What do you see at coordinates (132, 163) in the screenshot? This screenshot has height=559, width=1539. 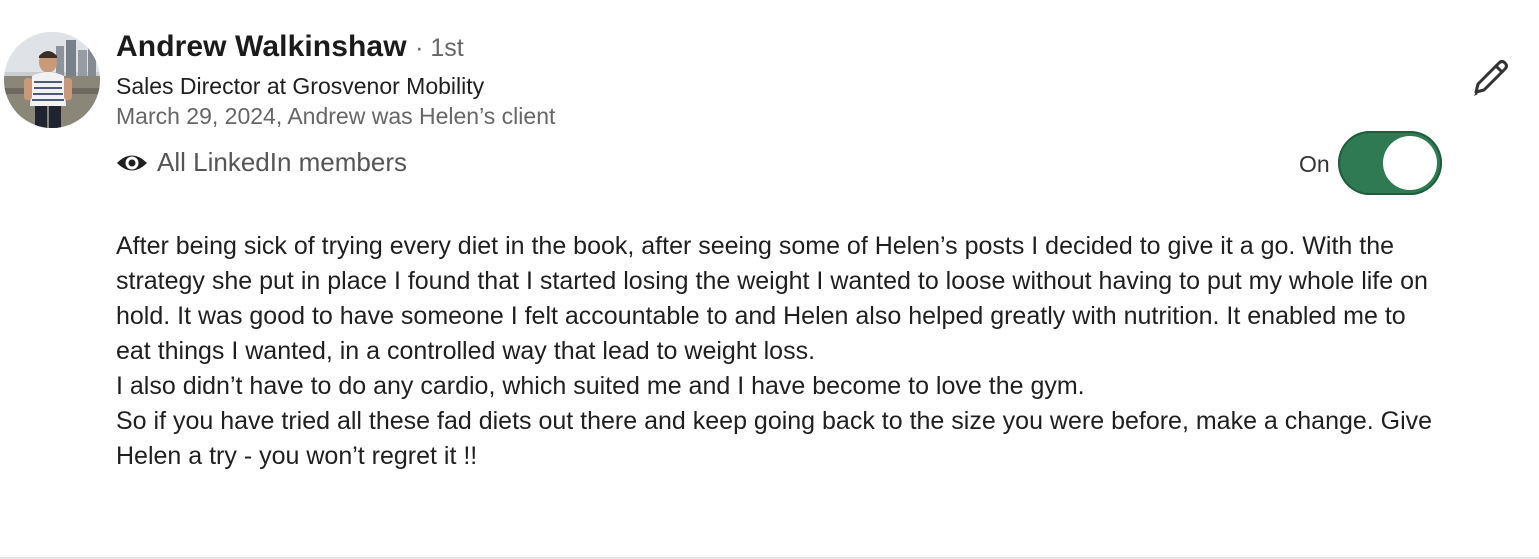 I see `eye-icon` at bounding box center [132, 163].